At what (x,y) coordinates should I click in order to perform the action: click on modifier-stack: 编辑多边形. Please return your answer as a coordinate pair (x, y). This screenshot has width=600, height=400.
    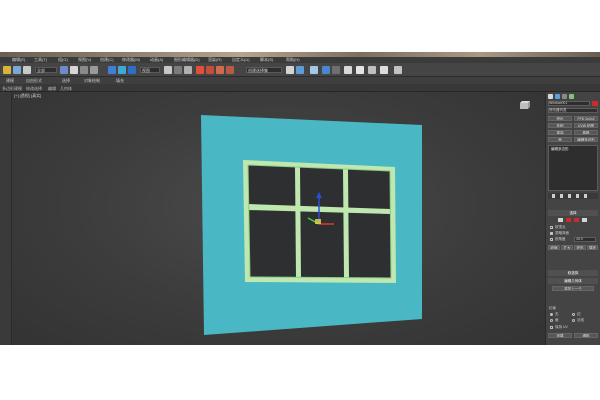
    Looking at the image, I should click on (573, 168).